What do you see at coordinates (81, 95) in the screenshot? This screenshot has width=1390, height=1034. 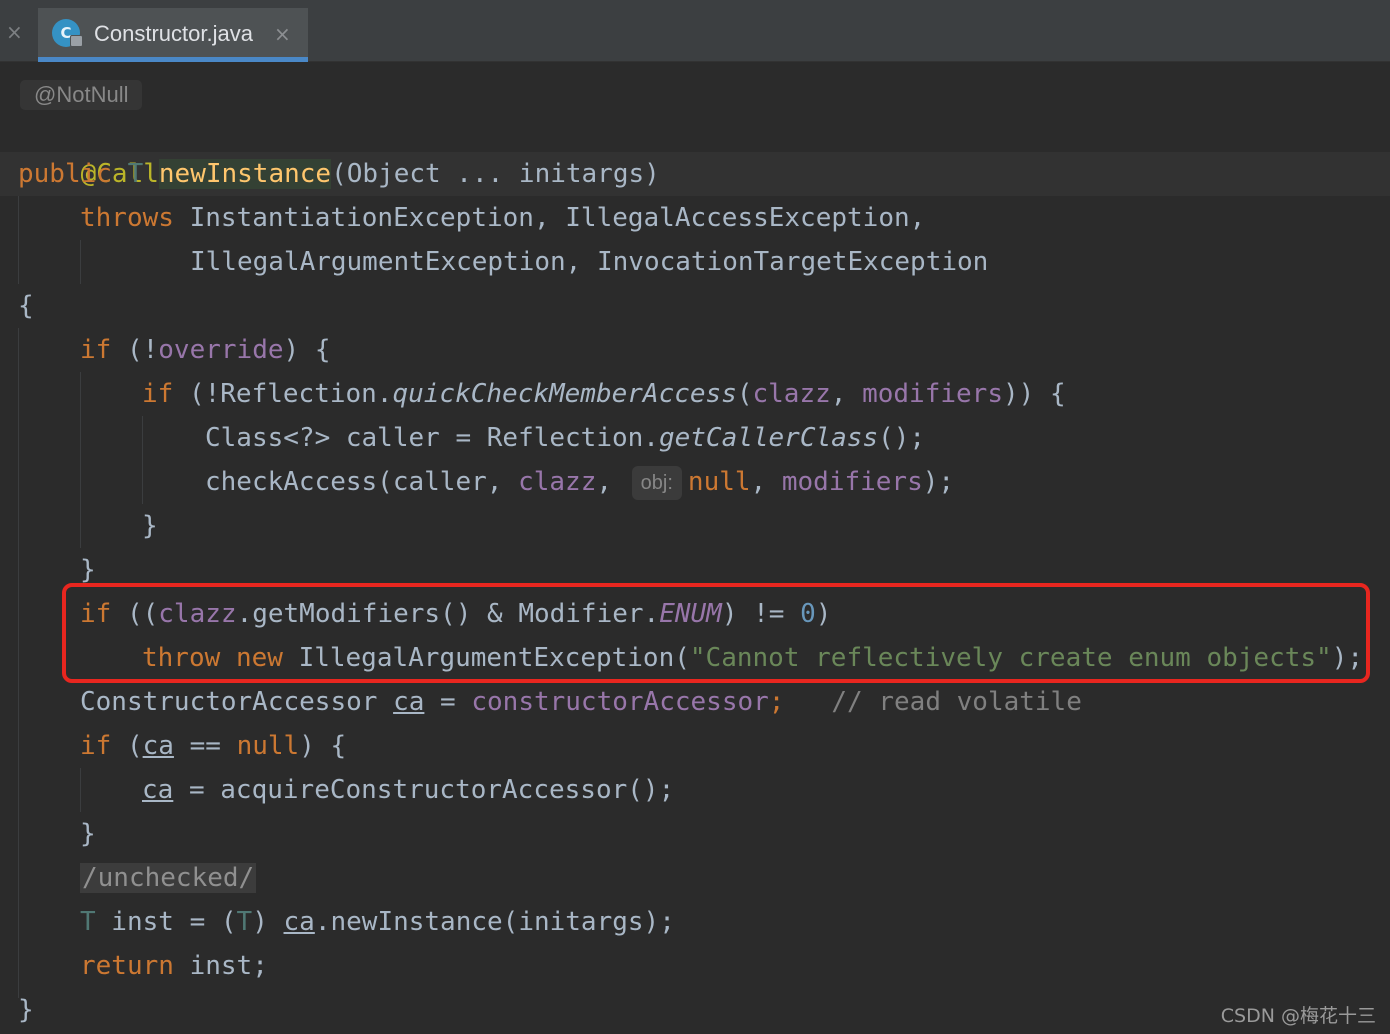 I see `inferred-annotation-hint: @NotNull` at bounding box center [81, 95].